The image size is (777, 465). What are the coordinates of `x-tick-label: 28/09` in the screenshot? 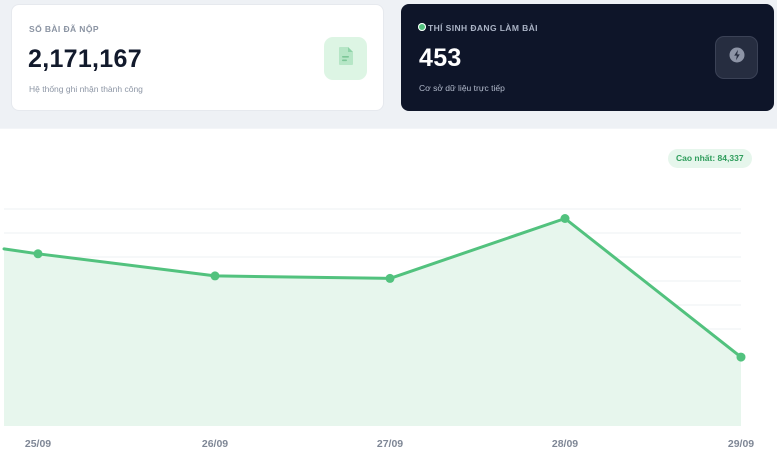 It's located at (565, 444).